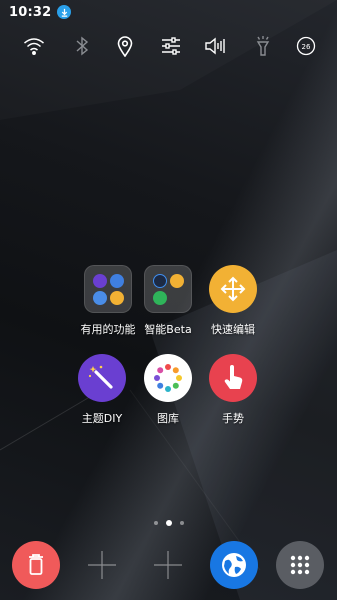 This screenshot has height=600, width=337. What do you see at coordinates (233, 329) in the screenshot?
I see `app-label: 快速编辑` at bounding box center [233, 329].